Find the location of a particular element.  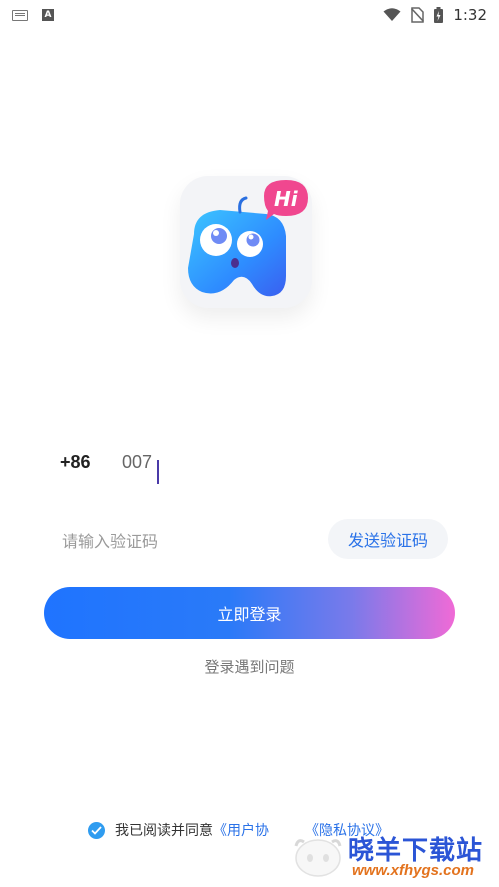

login-problem-link: 登录遇到问题 is located at coordinates (249, 666).